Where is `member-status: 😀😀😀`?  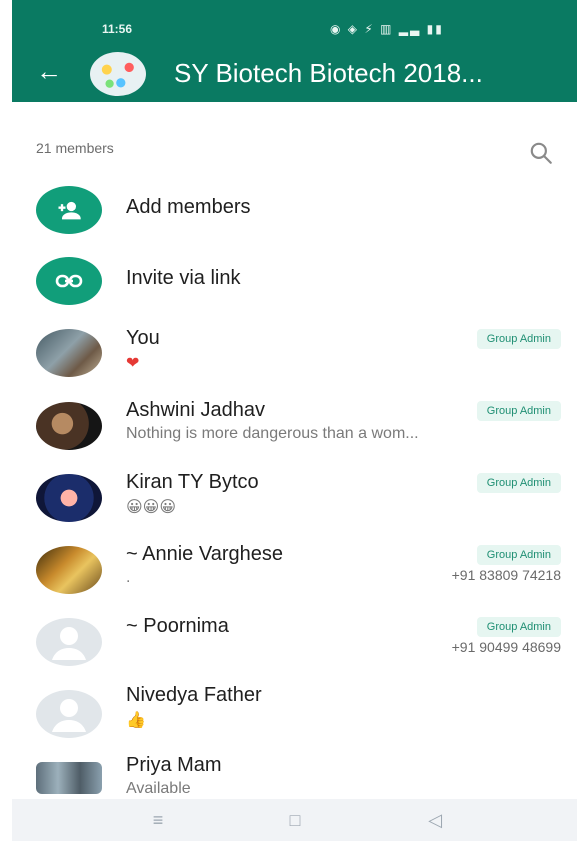 member-status: 😀😀😀 is located at coordinates (151, 507).